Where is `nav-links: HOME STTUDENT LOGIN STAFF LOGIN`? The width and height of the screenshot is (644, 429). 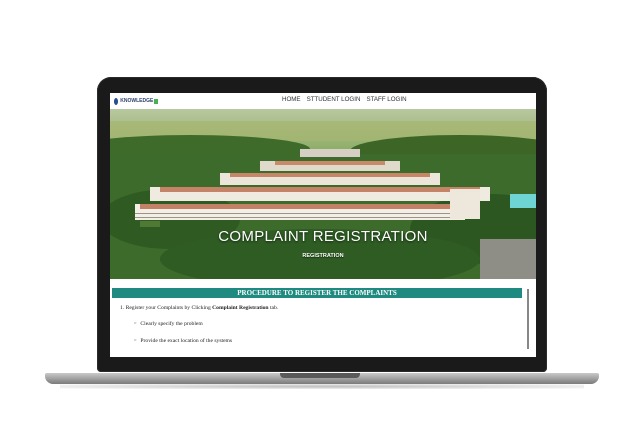 nav-links: HOME STTUDENT LOGIN STAFF LOGIN is located at coordinates (344, 99).